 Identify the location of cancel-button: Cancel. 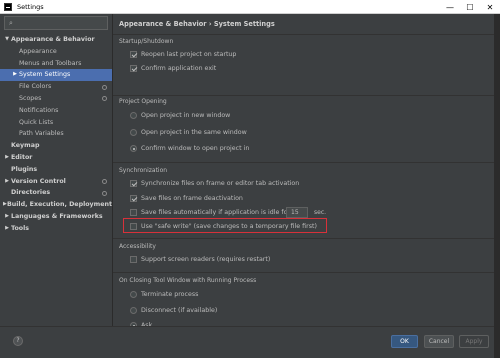
(439, 341).